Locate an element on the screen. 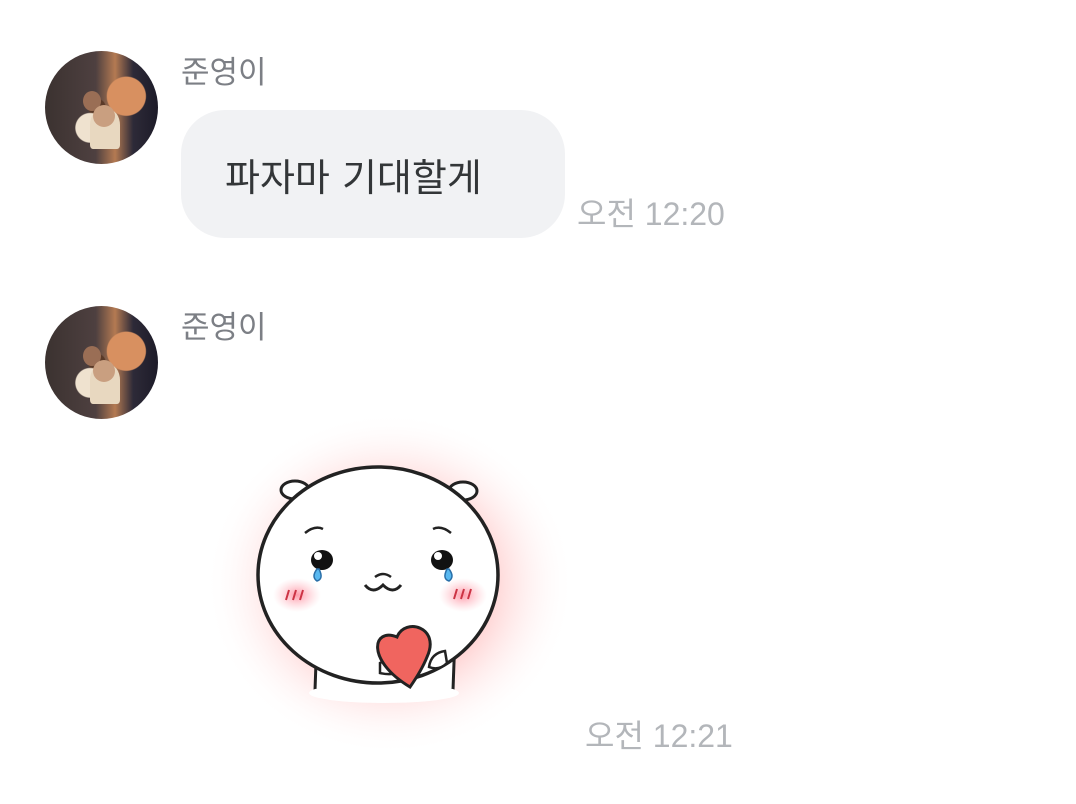  message-bubble: 파자마 기대할게 is located at coordinates (373, 174).